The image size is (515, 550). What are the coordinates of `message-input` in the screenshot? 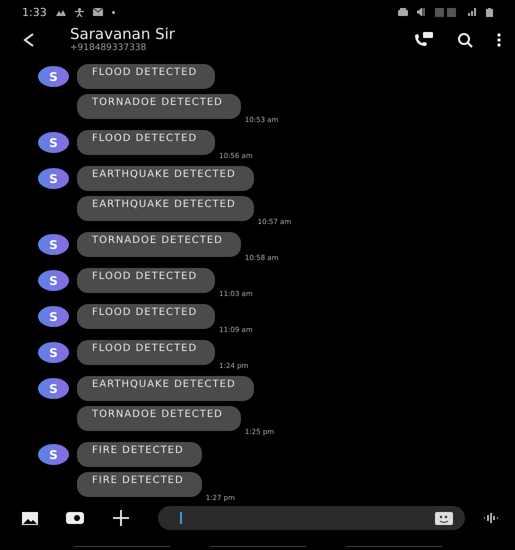 It's located at (311, 518).